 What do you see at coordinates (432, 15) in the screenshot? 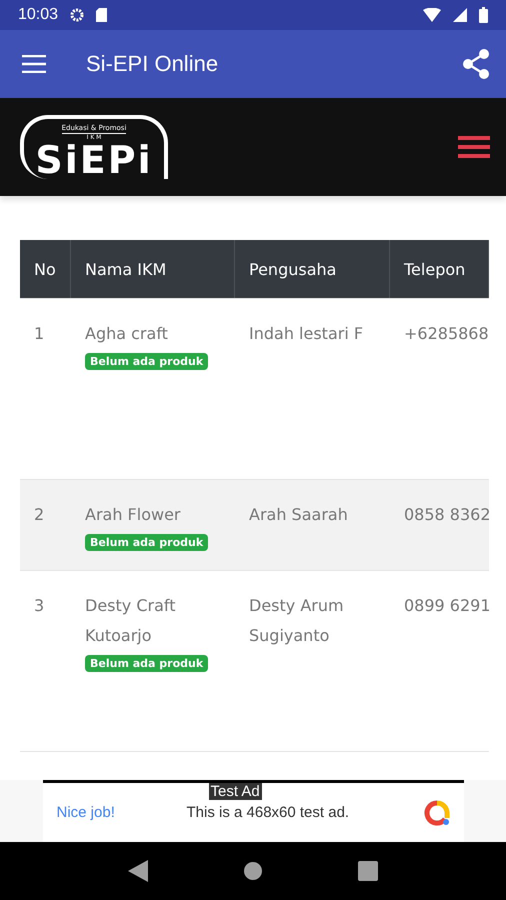
I see `wifi-icon` at bounding box center [432, 15].